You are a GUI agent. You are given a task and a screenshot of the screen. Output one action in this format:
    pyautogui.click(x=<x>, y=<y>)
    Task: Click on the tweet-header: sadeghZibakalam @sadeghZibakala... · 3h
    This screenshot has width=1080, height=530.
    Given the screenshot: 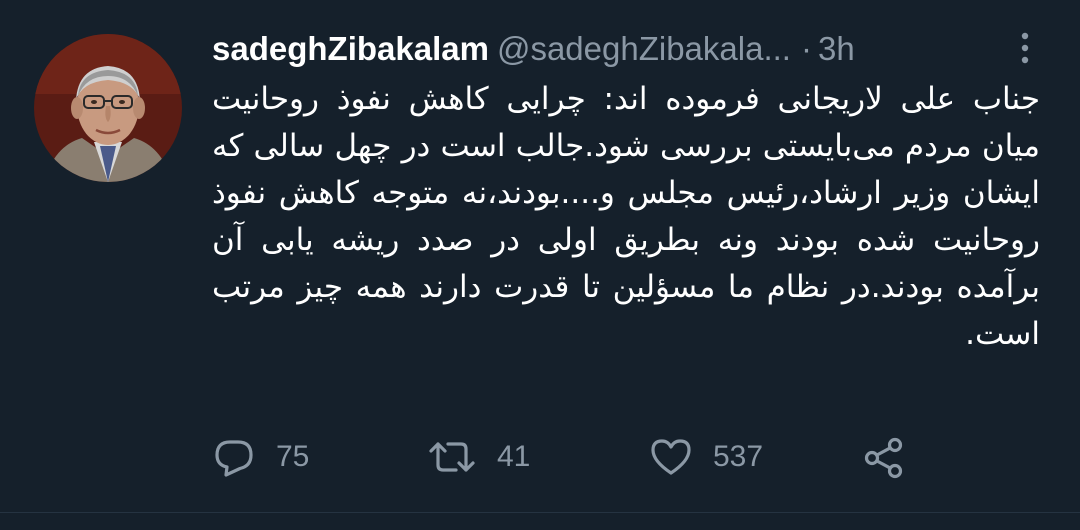 What is the action you would take?
    pyautogui.click(x=632, y=49)
    